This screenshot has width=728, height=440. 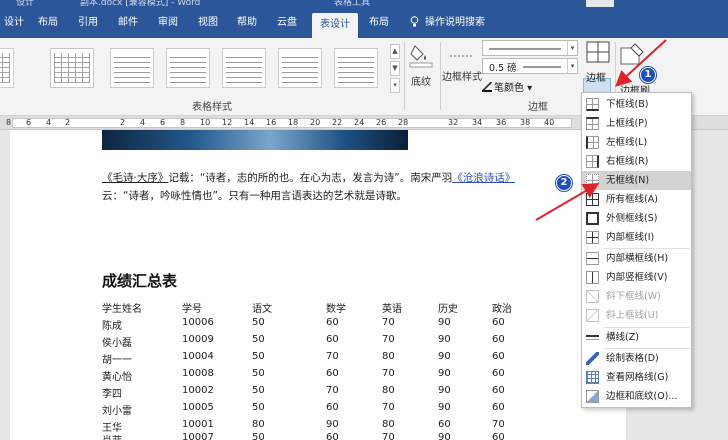 I want to click on tab-table-layout: 布局, so click(x=379, y=23).